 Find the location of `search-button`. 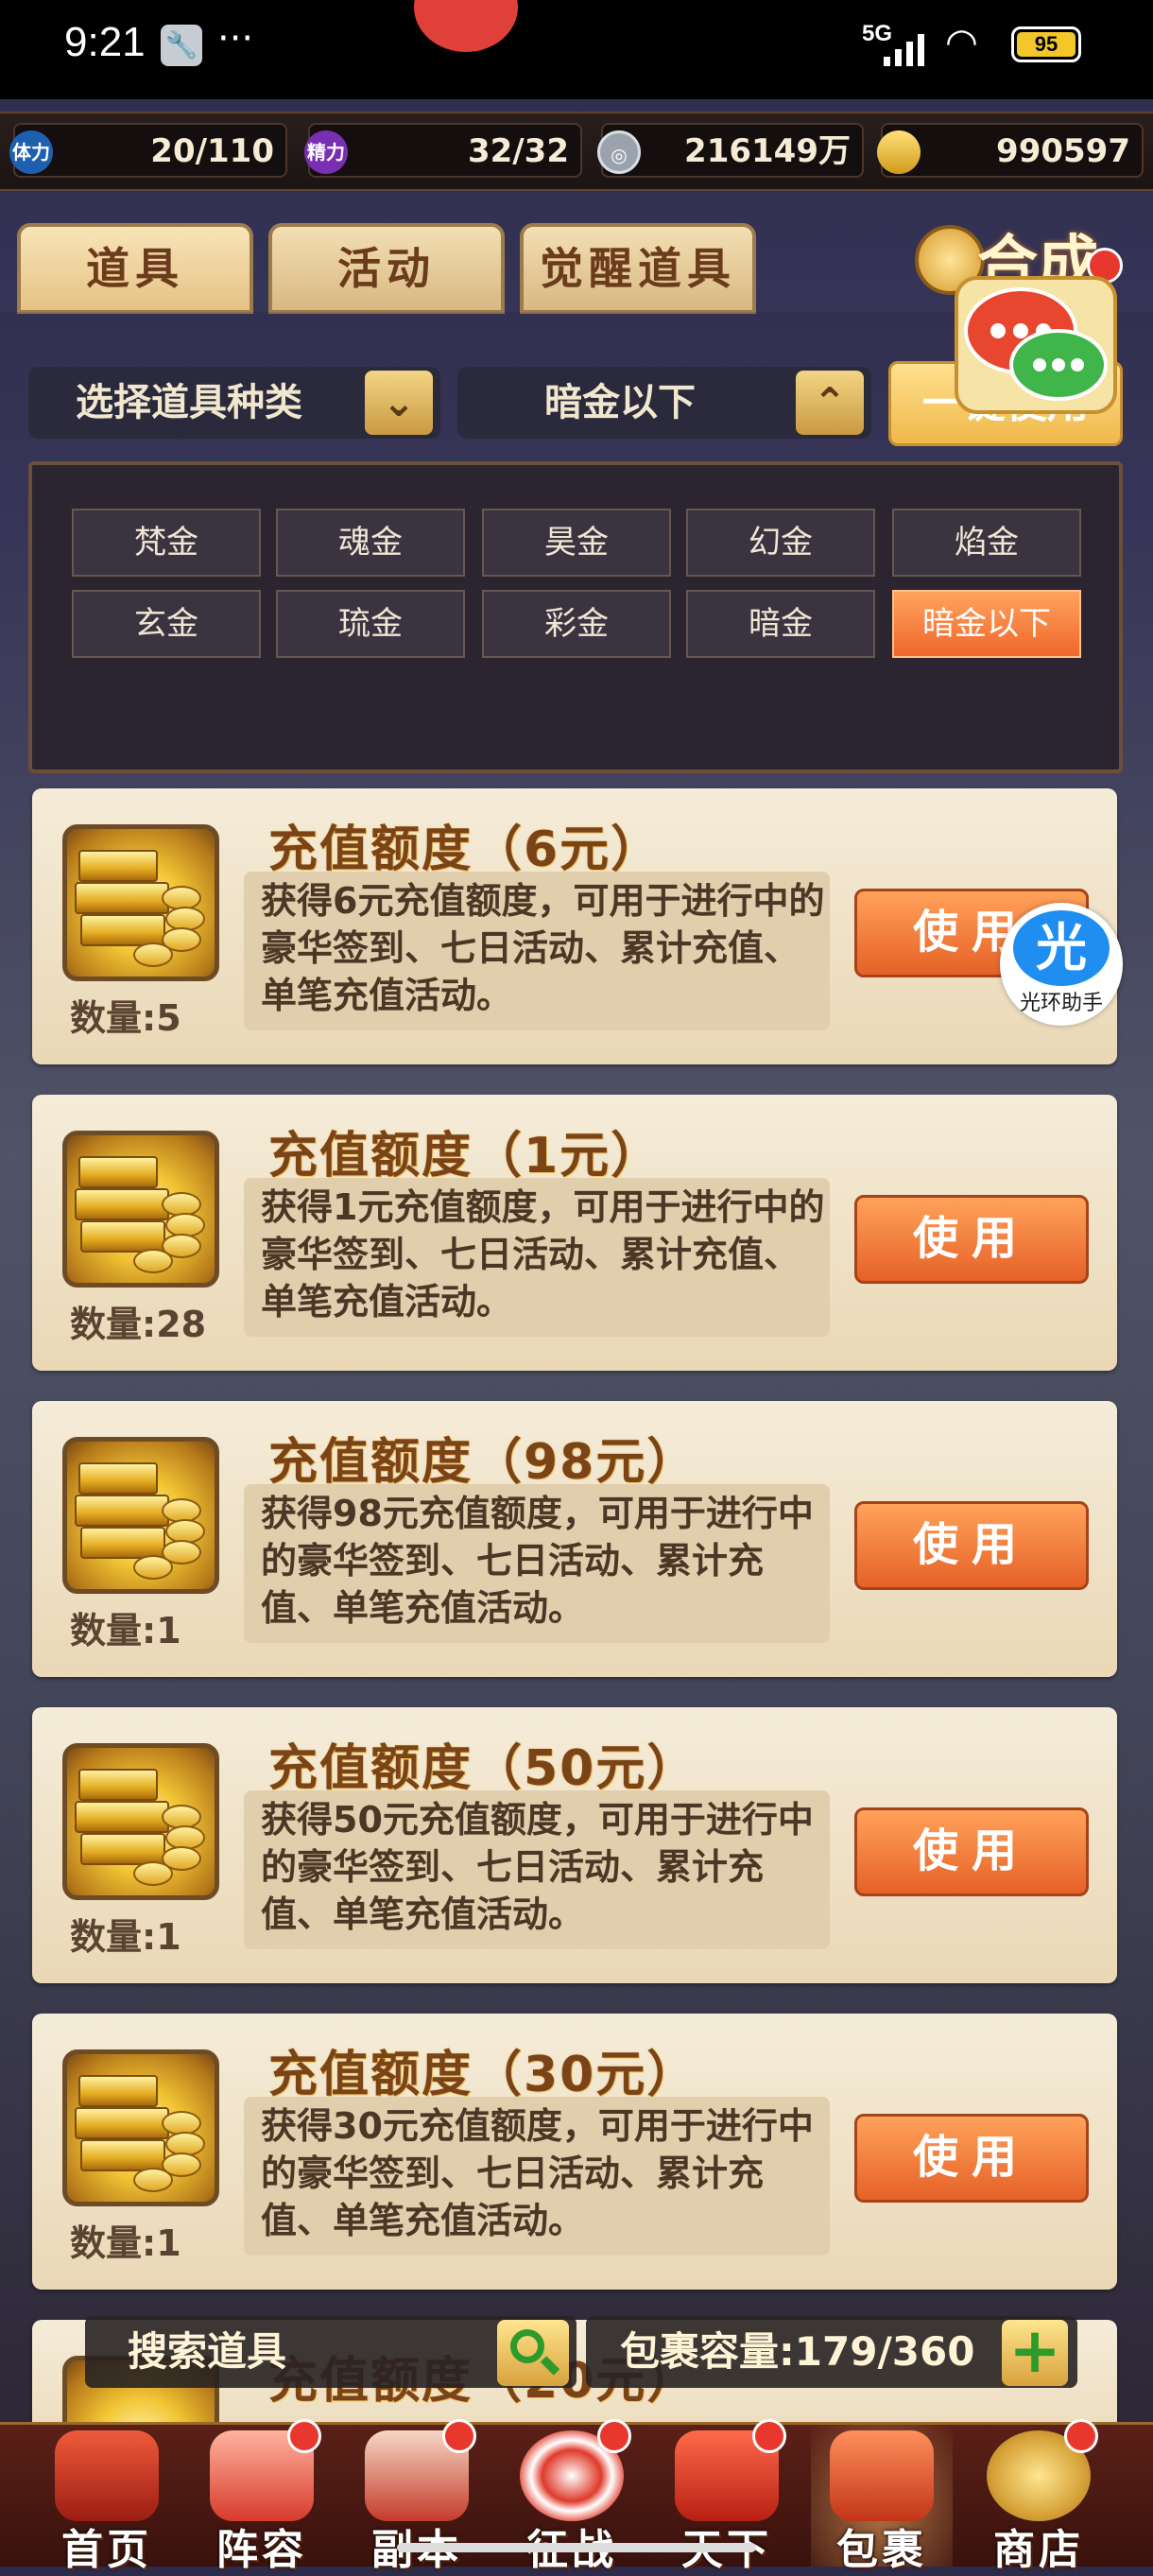

search-button is located at coordinates (533, 2353).